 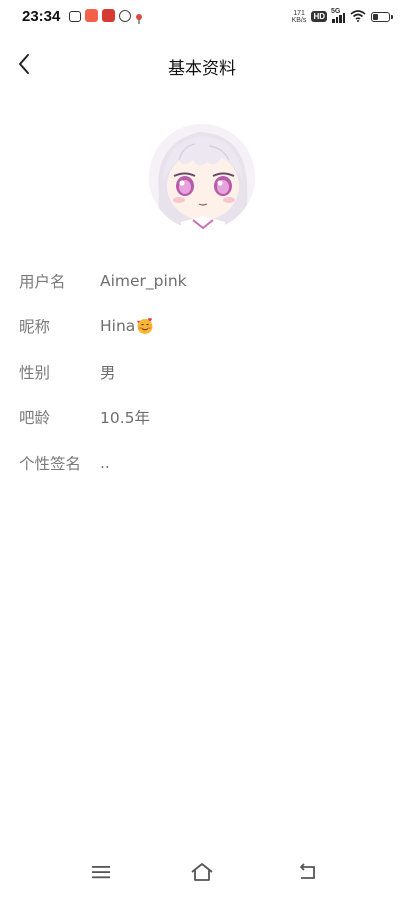 What do you see at coordinates (143, 280) in the screenshot?
I see `username-value: Aimer_pink` at bounding box center [143, 280].